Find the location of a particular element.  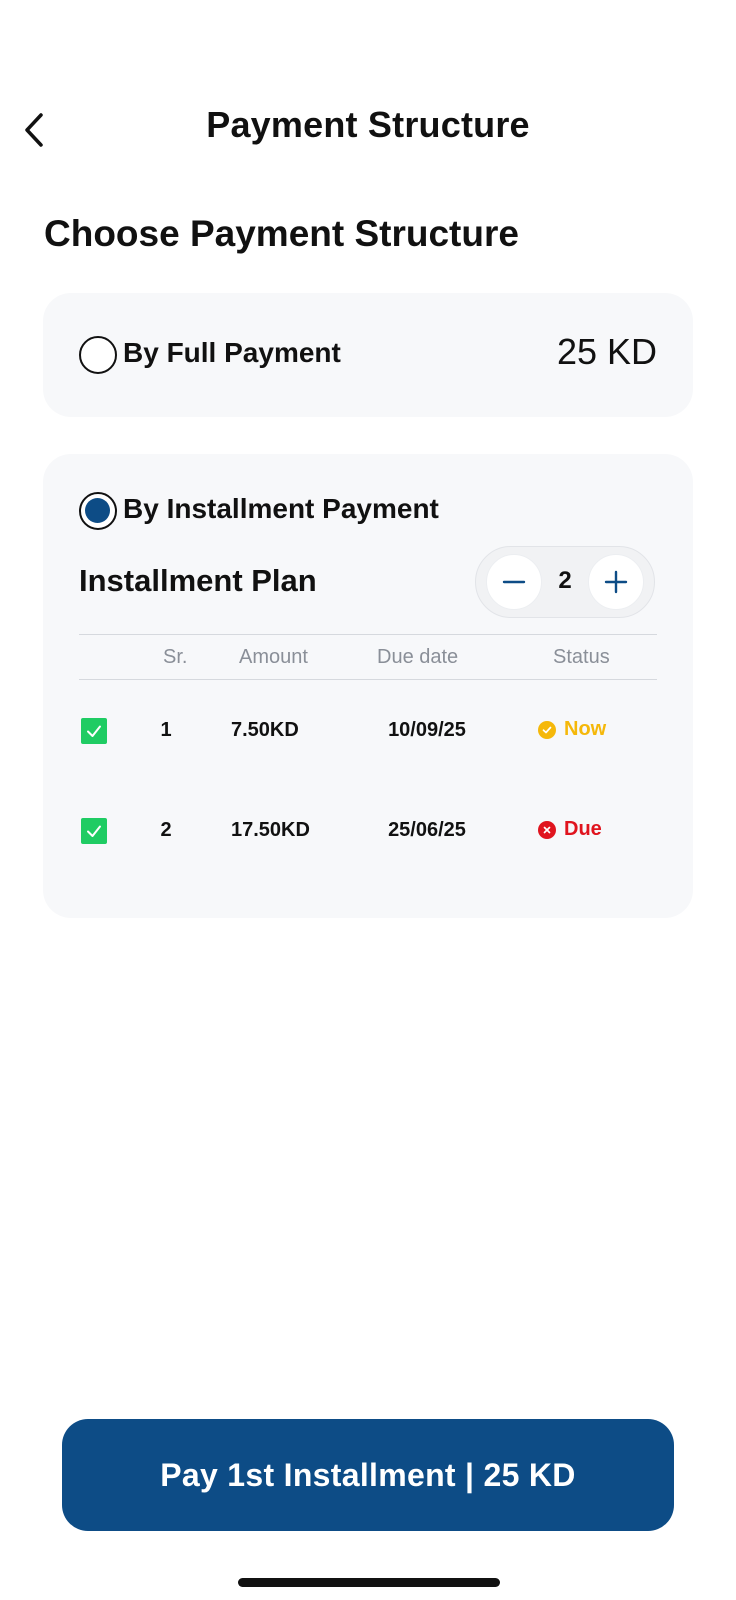

table-row: 1 7.50KD 10/09/25 Now is located at coordinates (368, 730).